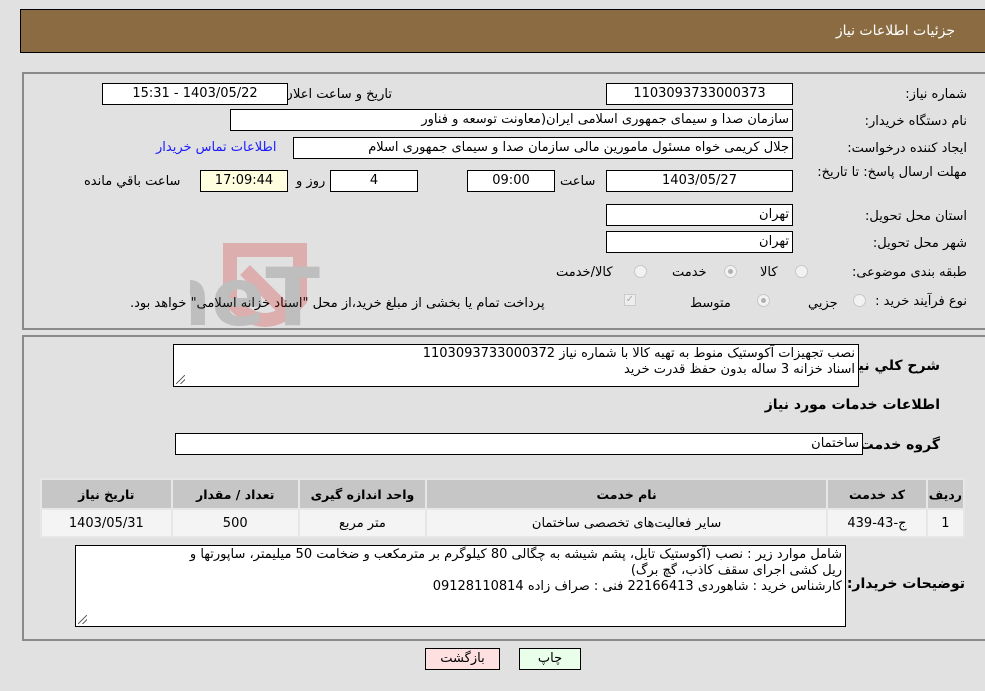 This screenshot has height=691, width=985. Describe the element at coordinates (710, 303) in the screenshot. I see `process-option-medium: متوسط` at that location.